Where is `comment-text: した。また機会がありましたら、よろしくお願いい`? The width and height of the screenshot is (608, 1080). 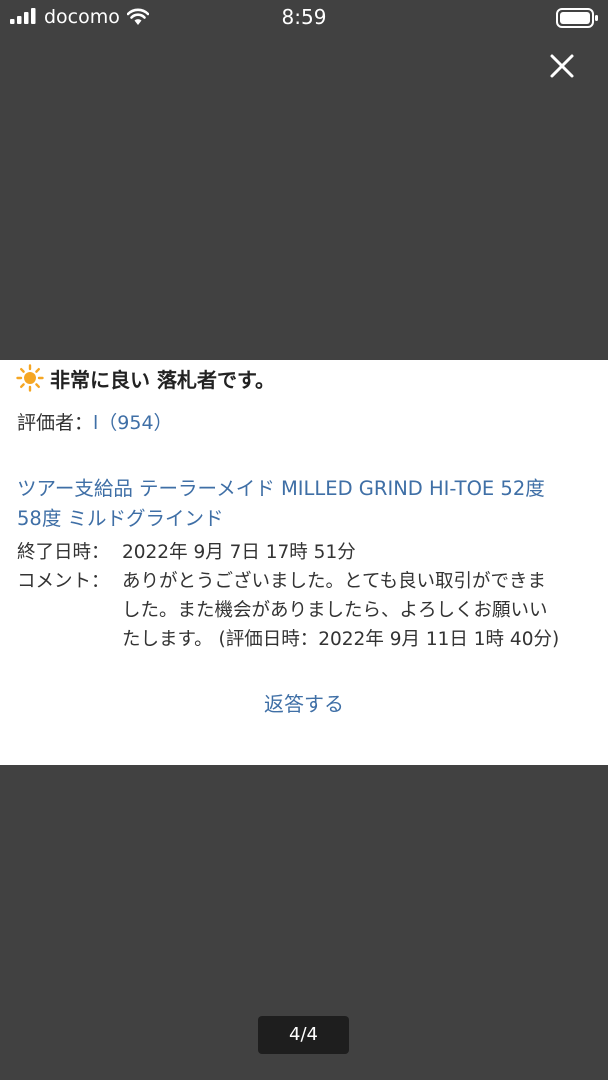 comment-text: した。また機会がありましたら、よろしくお願いい is located at coordinates (335, 610).